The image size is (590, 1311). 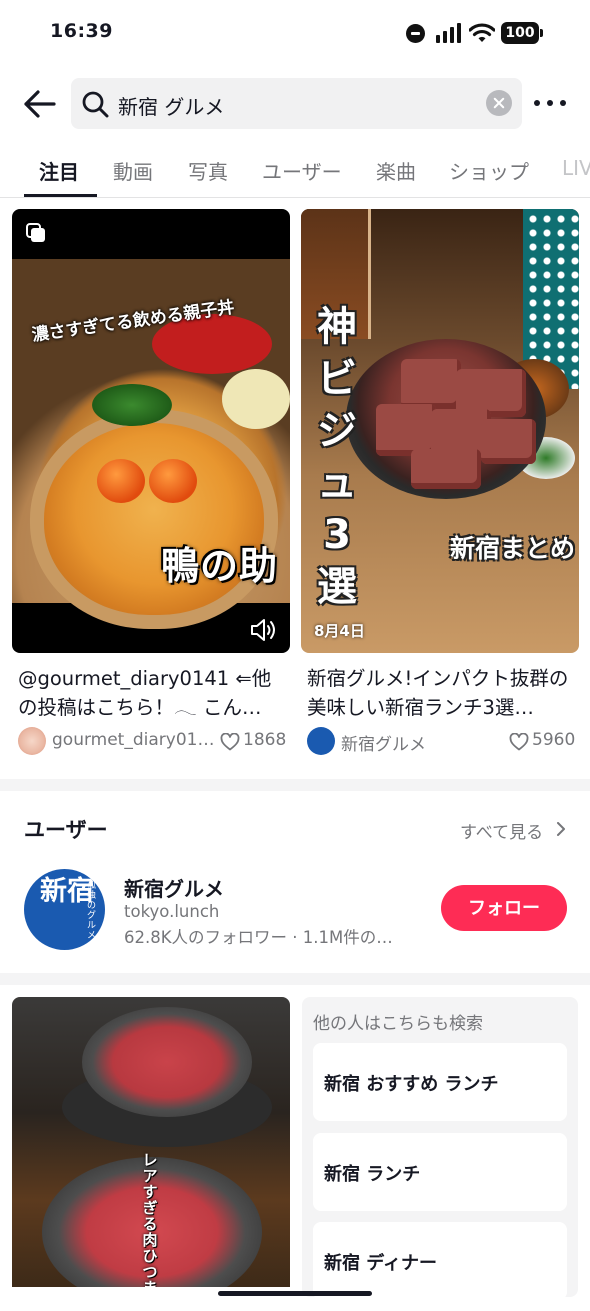 What do you see at coordinates (219, 566) in the screenshot?
I see `thumbnail-brand-text: 鴨の助` at bounding box center [219, 566].